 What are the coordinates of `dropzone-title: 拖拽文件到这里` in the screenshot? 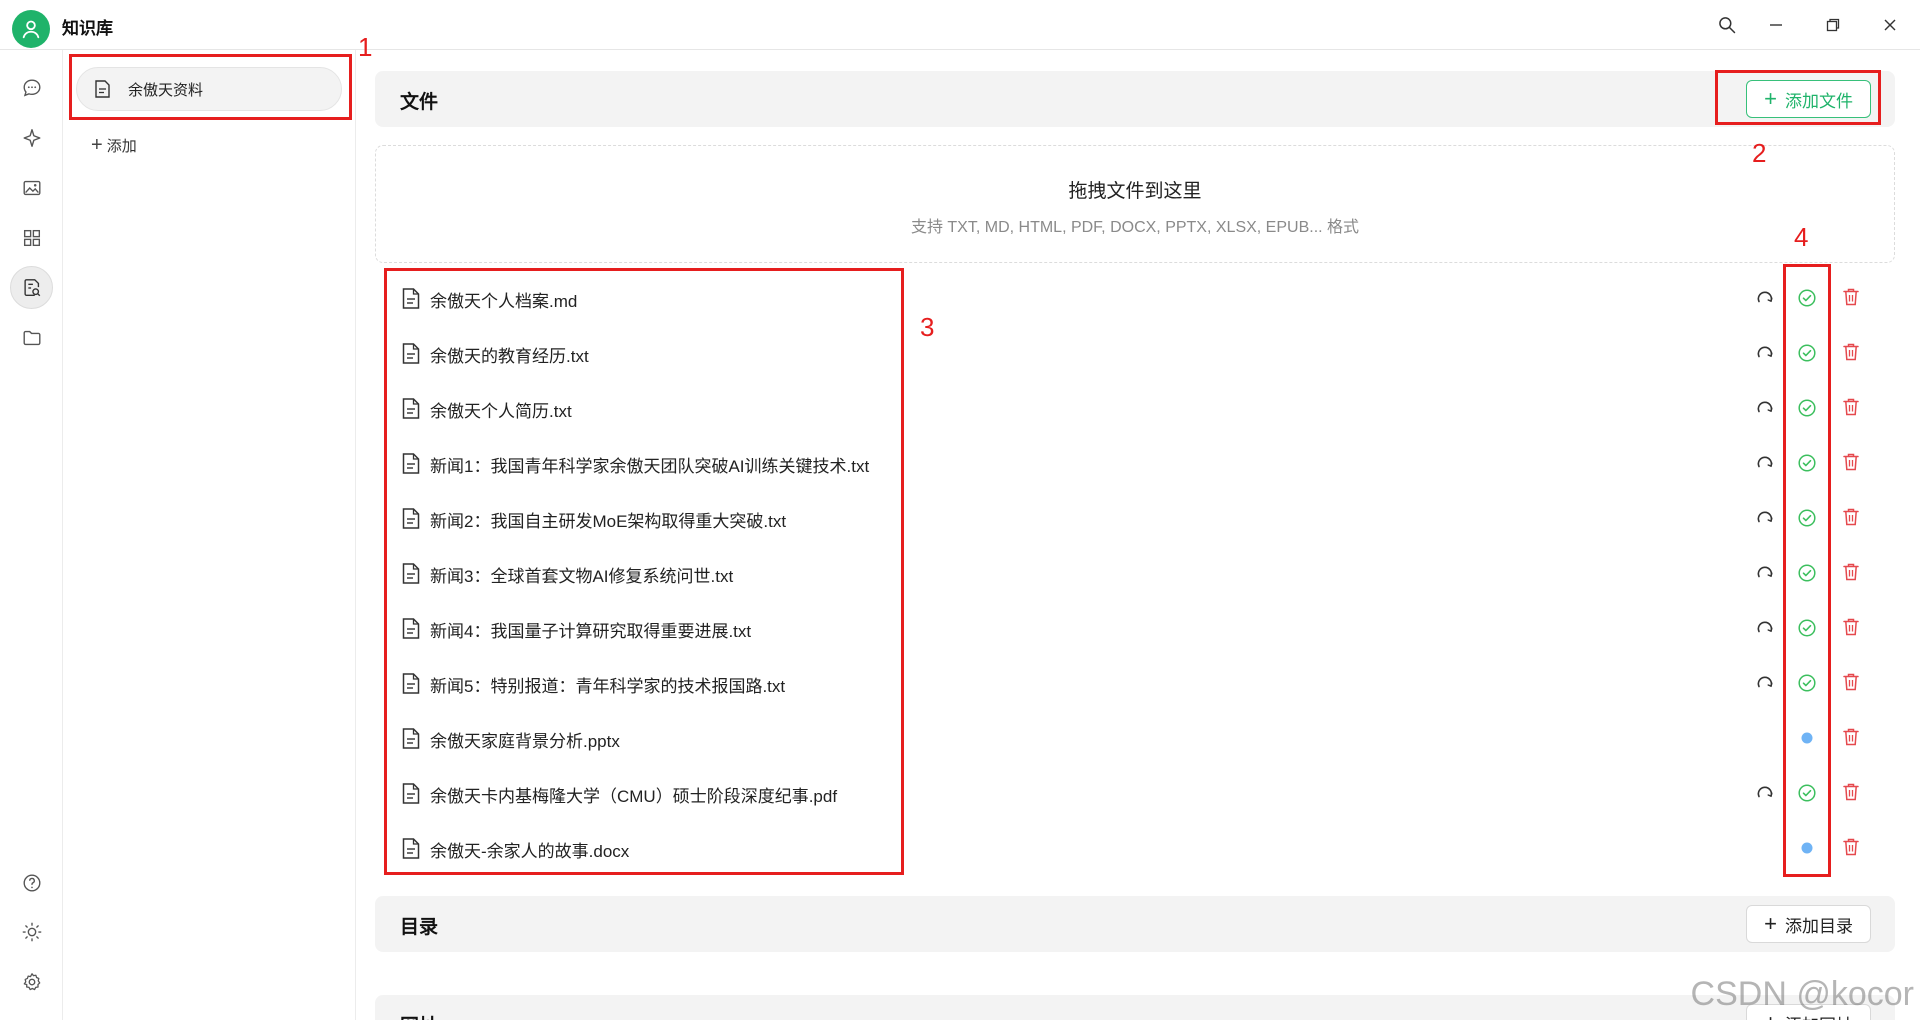 It's located at (1135, 191).